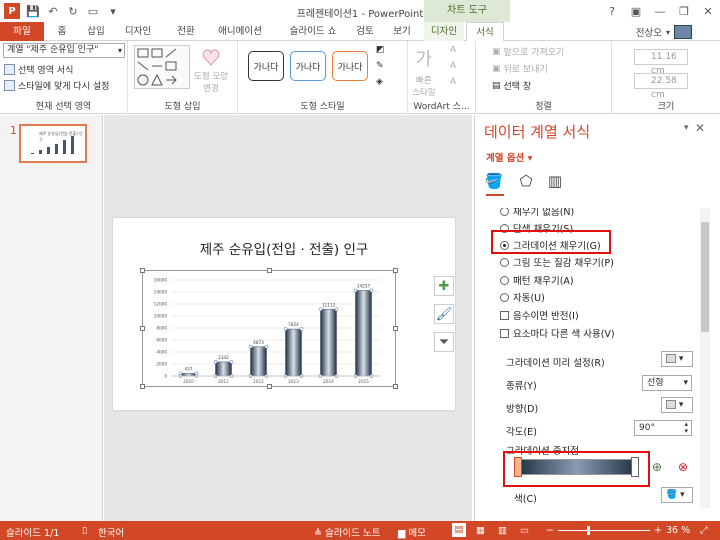  I want to click on pane-options-icon: ▾, so click(686, 128).